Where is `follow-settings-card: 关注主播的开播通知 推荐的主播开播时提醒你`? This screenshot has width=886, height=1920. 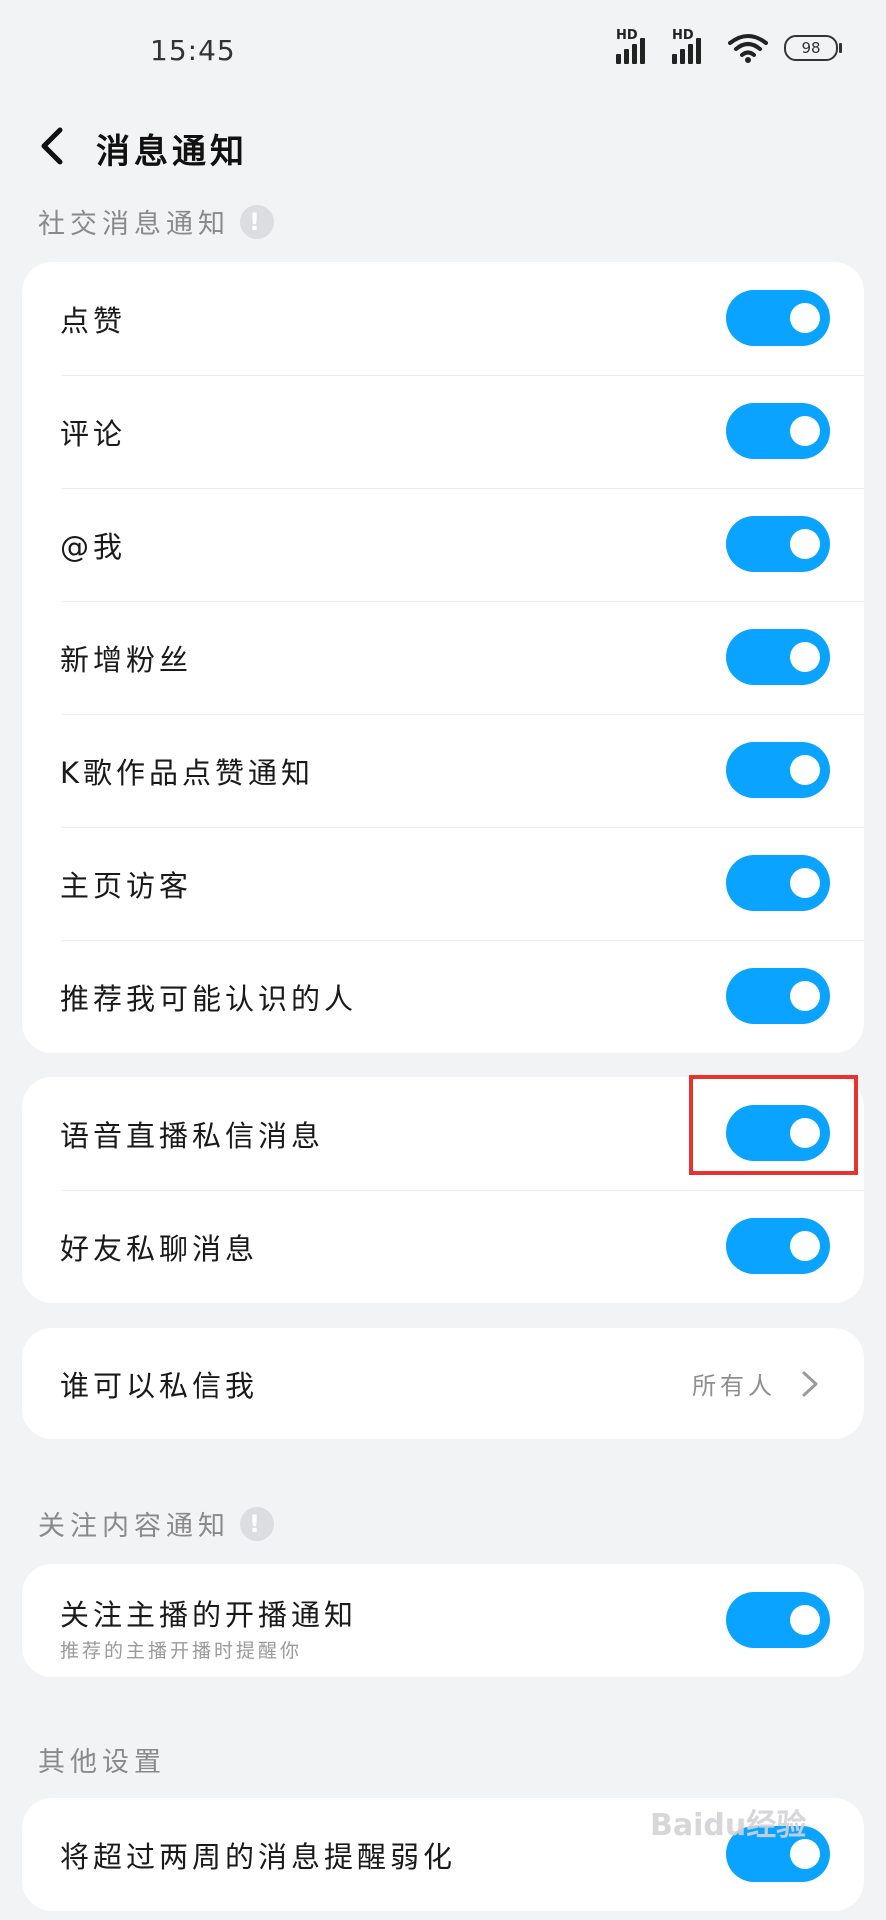 follow-settings-card: 关注主播的开播通知 推荐的主播开播时提醒你 is located at coordinates (443, 1620).